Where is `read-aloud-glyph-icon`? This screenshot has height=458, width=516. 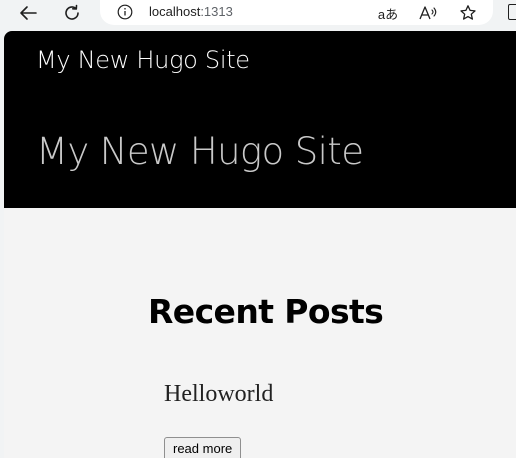 read-aloud-glyph-icon is located at coordinates (428, 13).